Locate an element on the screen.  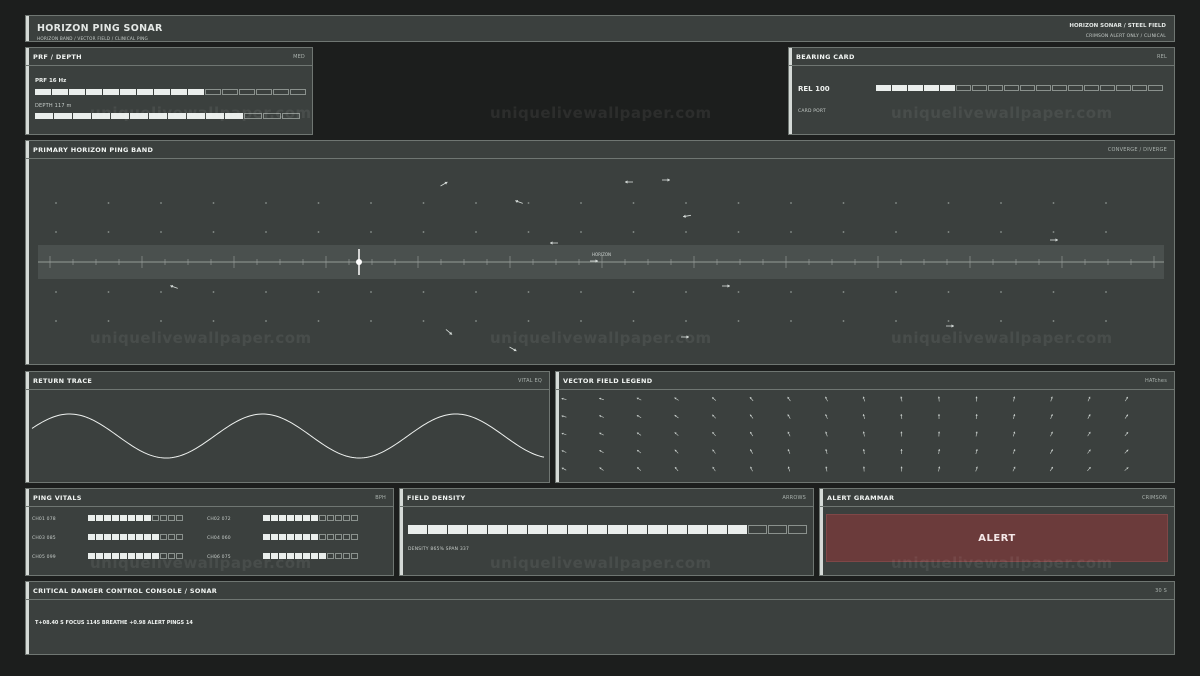
vector-legend-tag: HATches is located at coordinates (1156, 381).